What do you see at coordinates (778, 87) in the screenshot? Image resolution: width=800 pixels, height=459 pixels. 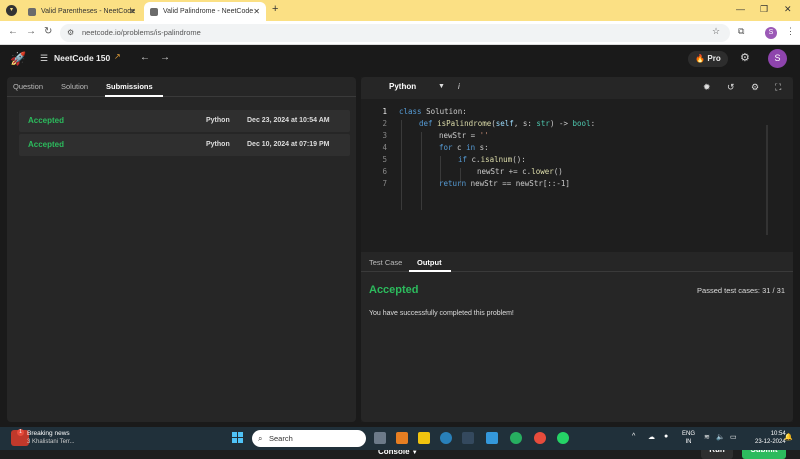 I see `fullscreen-icon: ⛶` at bounding box center [778, 87].